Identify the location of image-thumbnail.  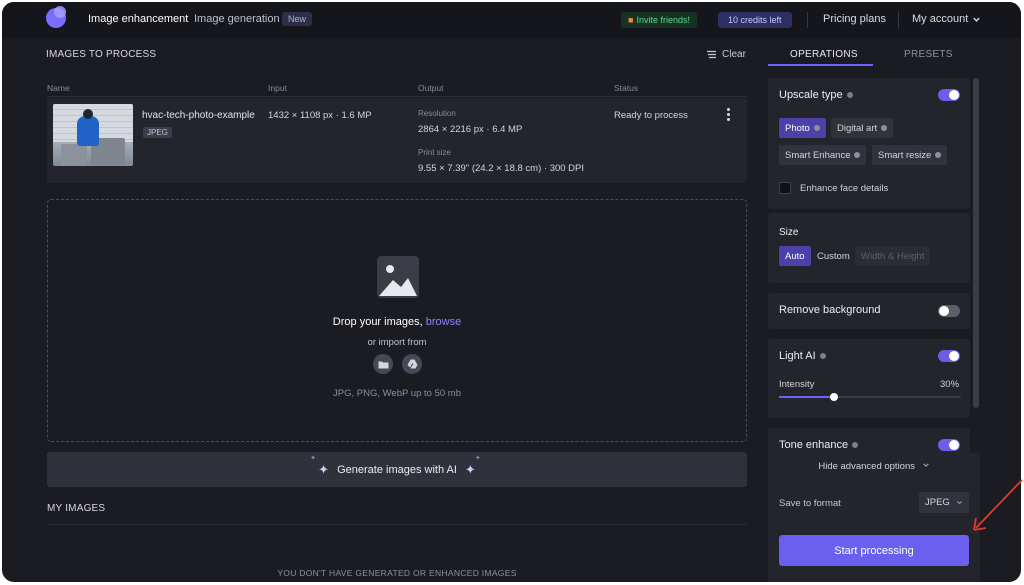
(93, 135).